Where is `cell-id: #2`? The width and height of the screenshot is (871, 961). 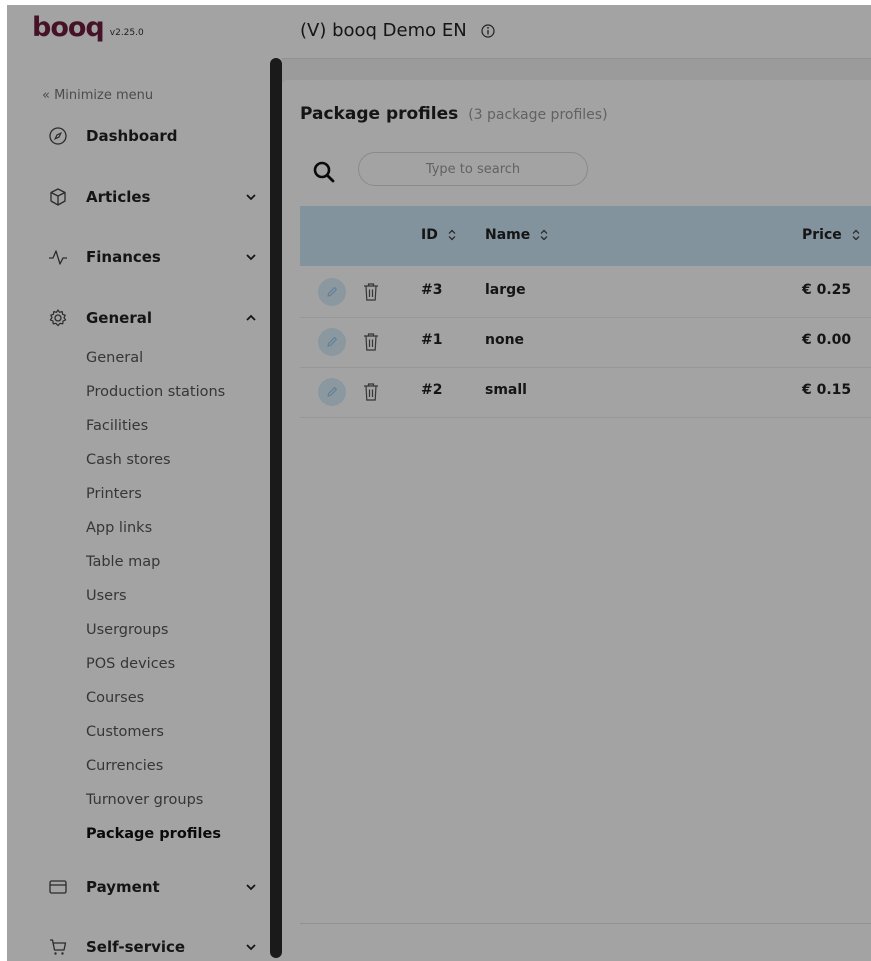
cell-id: #2 is located at coordinates (432, 390).